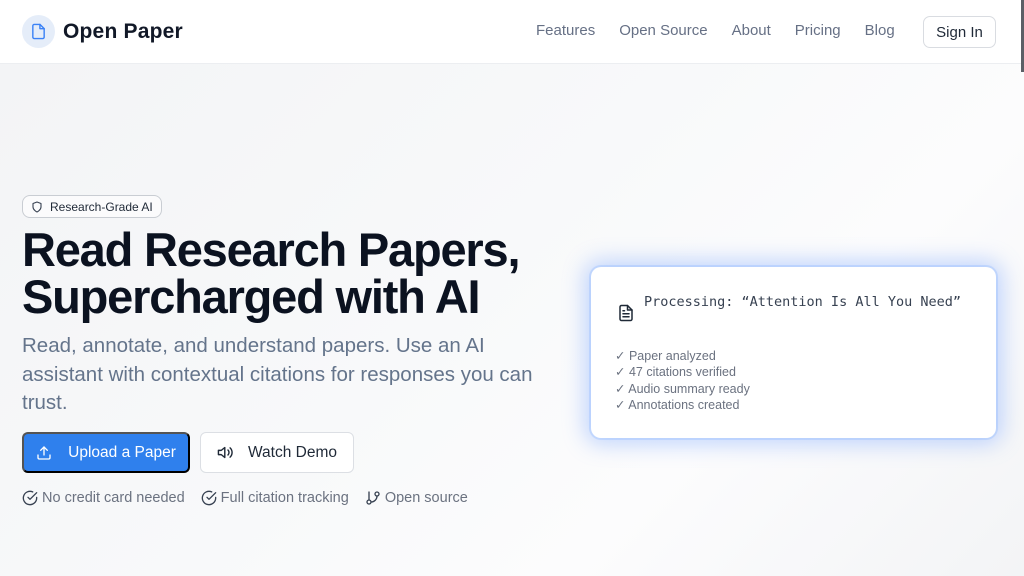  Describe the element at coordinates (663, 30) in the screenshot. I see `nav-link-open-source: Open Source` at that location.